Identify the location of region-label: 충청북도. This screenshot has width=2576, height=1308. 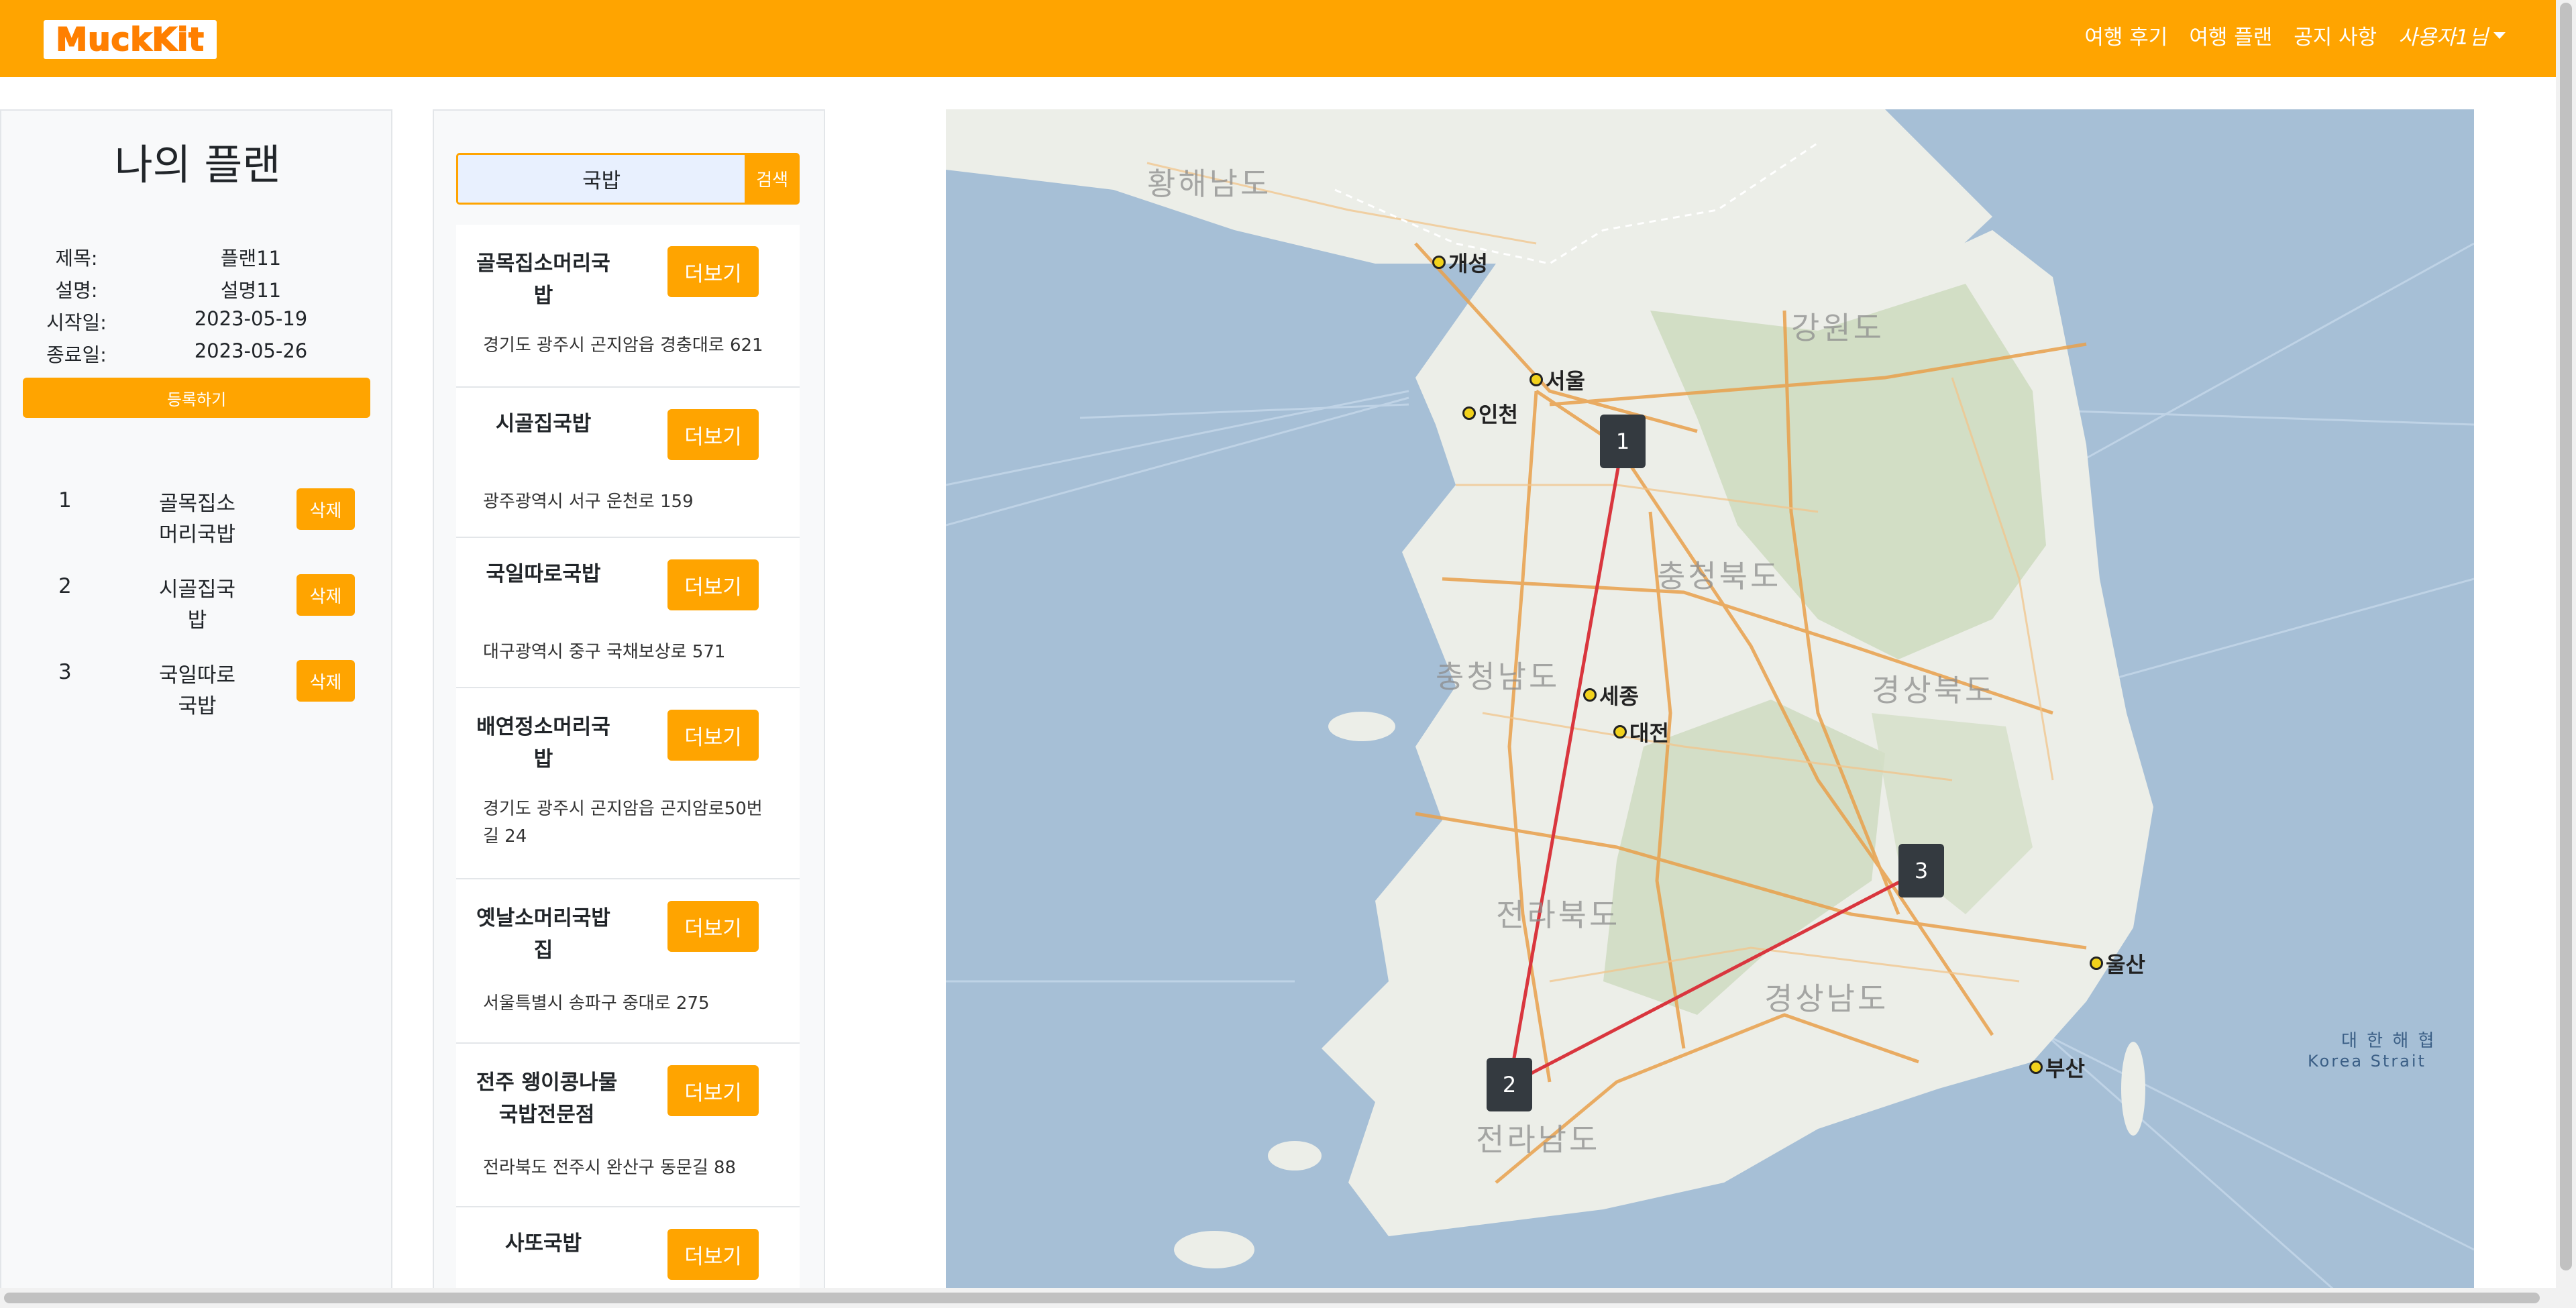
(1719, 576).